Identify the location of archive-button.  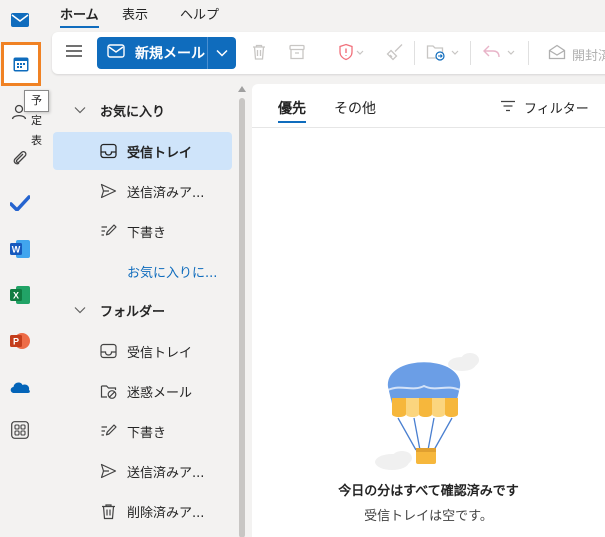
(297, 54).